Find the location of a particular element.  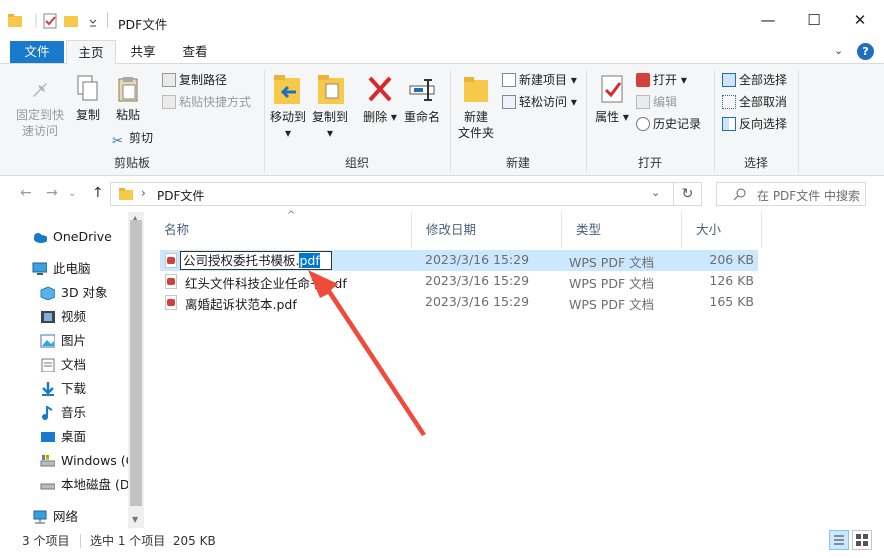

new-item-label: 新建项目 ▾ is located at coordinates (548, 80).